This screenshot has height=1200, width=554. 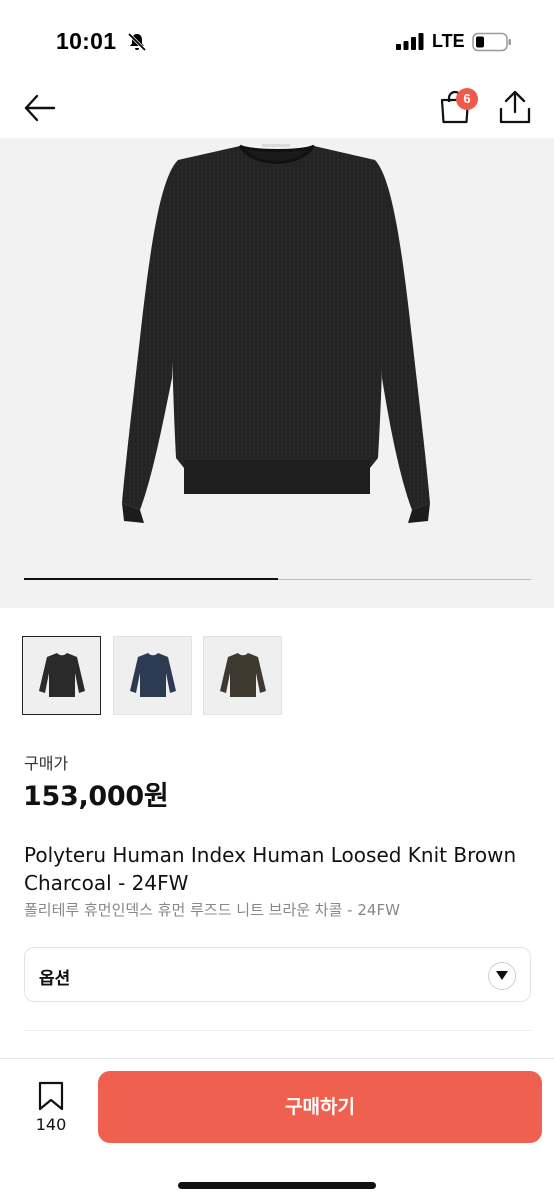 I want to click on option-select: 옵션, so click(x=277, y=974).